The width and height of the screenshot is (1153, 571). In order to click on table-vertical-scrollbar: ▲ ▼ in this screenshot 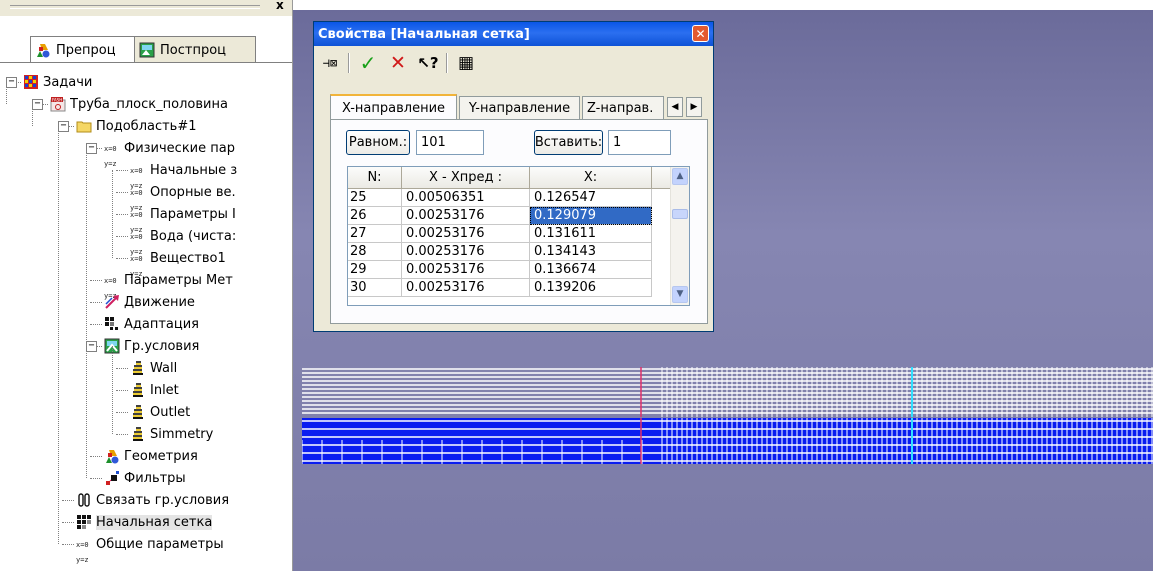, I will do `click(679, 236)`.